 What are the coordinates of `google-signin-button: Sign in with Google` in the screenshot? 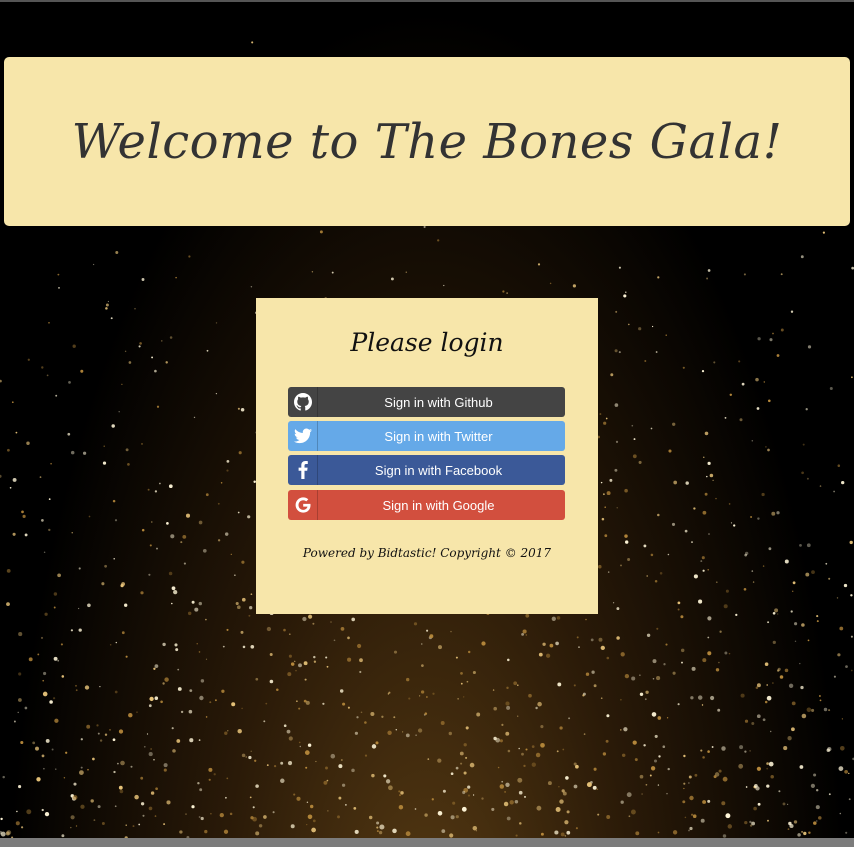 It's located at (426, 505).